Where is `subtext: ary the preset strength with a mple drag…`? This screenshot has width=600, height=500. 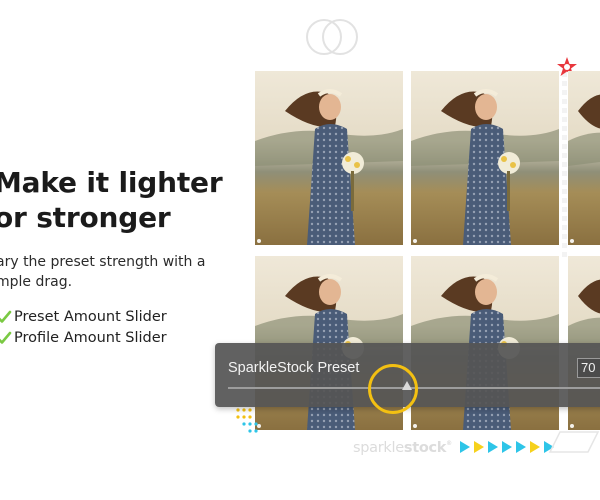 subtext: ary the preset strength with a mple drag… is located at coordinates (113, 272).